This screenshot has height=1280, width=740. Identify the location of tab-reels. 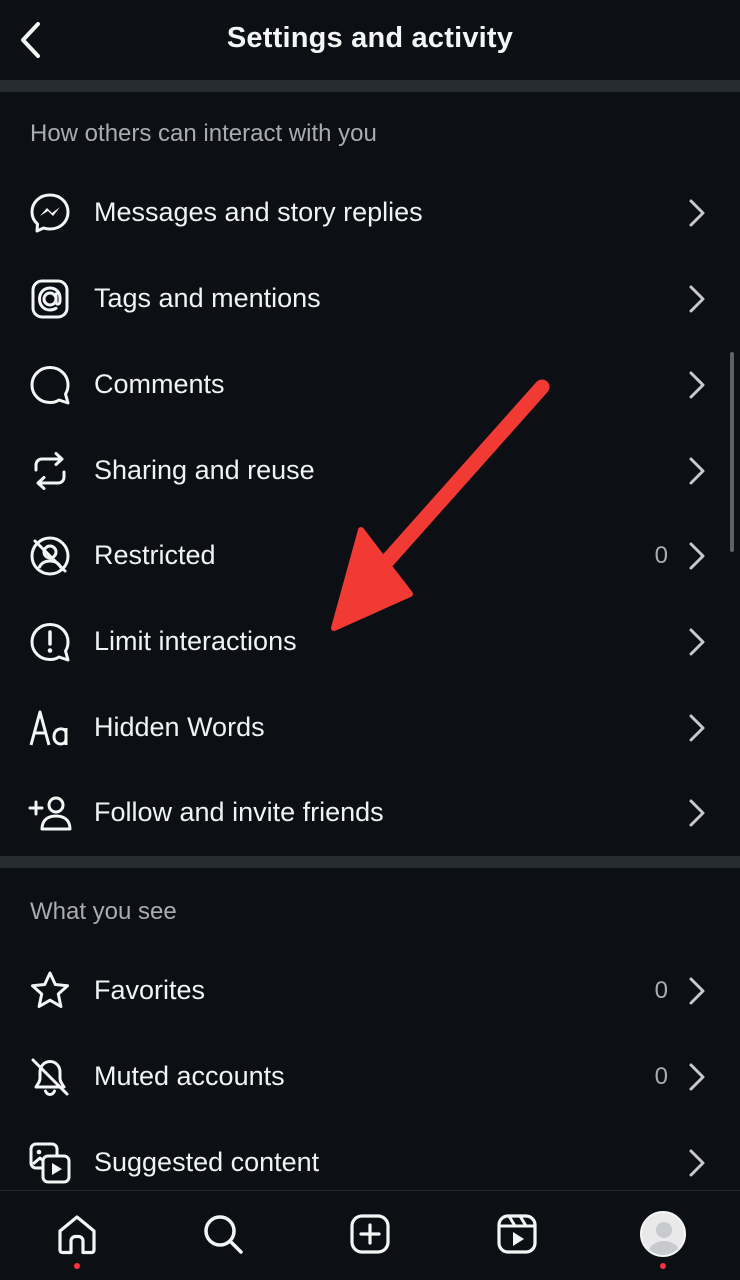
(517, 1234).